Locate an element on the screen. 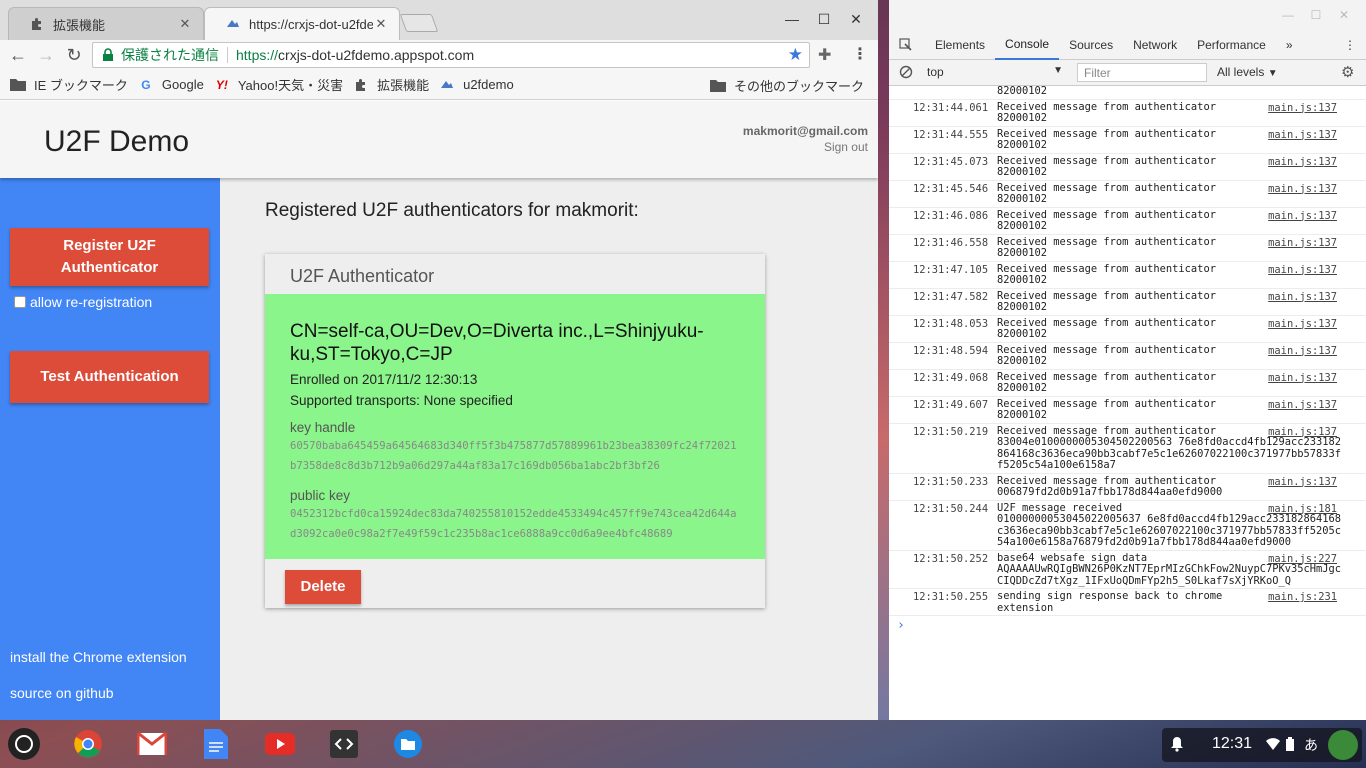 This screenshot has width=1366, height=768. more-tabs-icon: » is located at coordinates (1289, 45).